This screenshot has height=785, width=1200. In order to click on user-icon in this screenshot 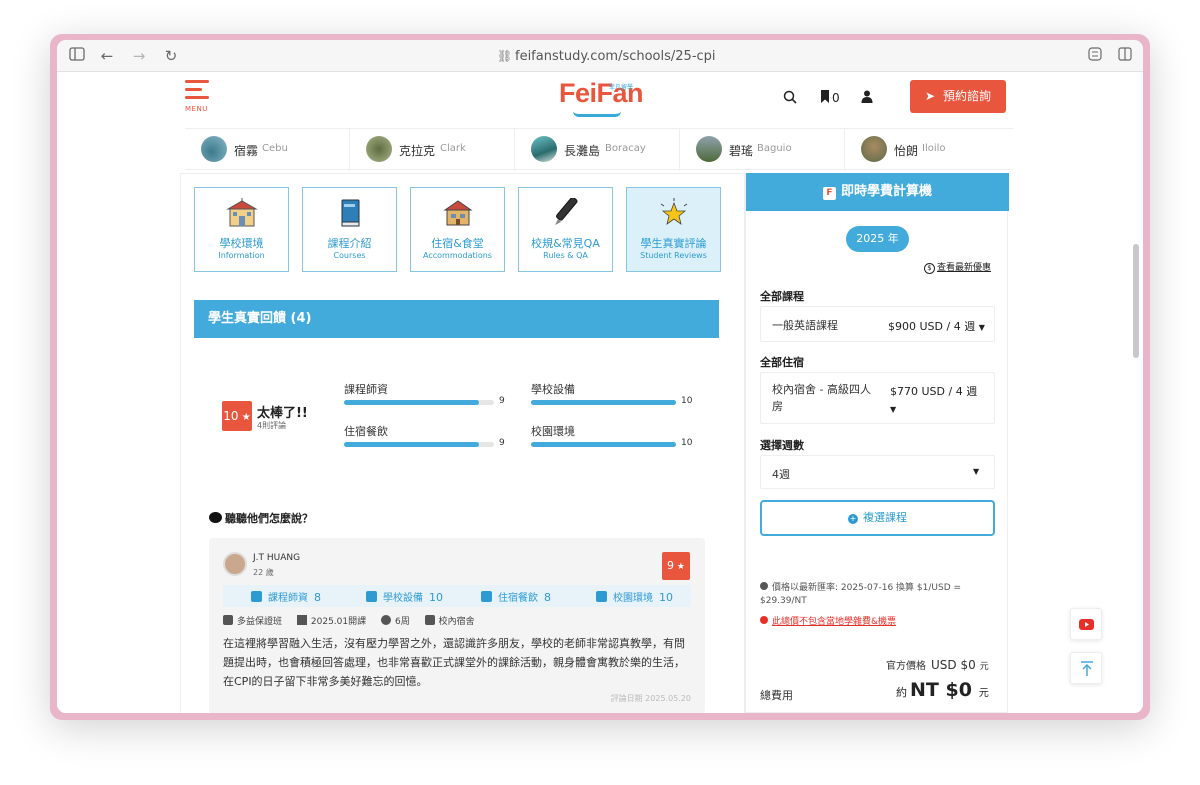, I will do `click(867, 98)`.